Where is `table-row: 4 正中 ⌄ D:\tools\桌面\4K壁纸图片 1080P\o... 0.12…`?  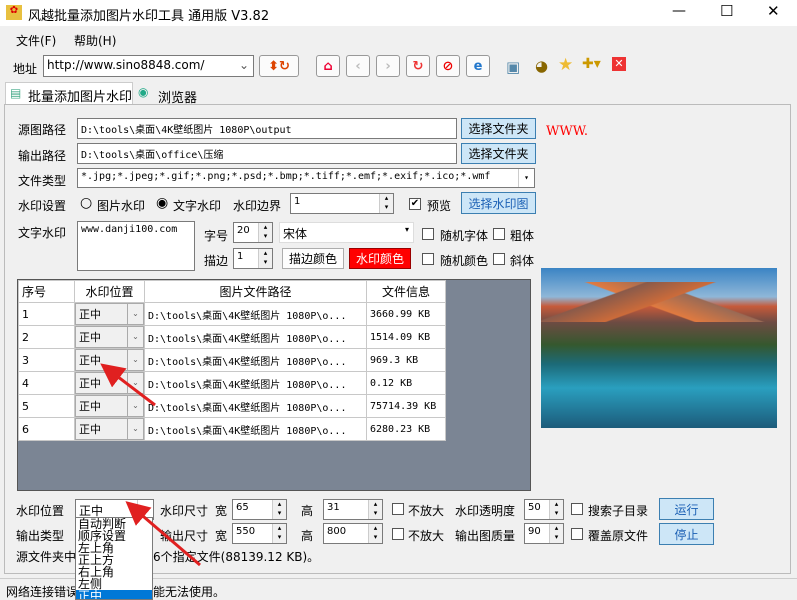 table-row: 4 正中 ⌄ D:\tools\桌面\4K壁纸图片 1080P\o... 0.12… is located at coordinates (232, 383).